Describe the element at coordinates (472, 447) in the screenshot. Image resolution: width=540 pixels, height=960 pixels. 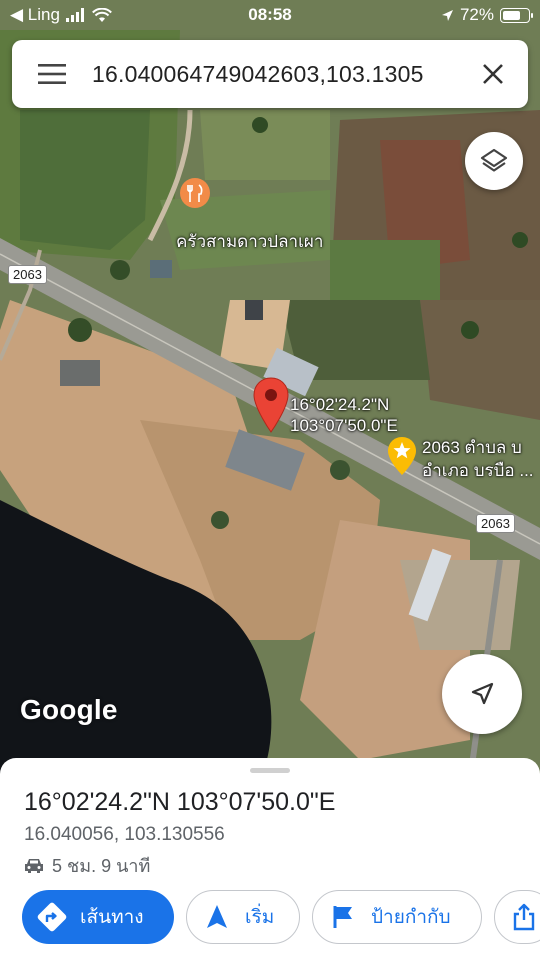
I see `saved-place-line1: 2063 ตำบล บ` at that location.